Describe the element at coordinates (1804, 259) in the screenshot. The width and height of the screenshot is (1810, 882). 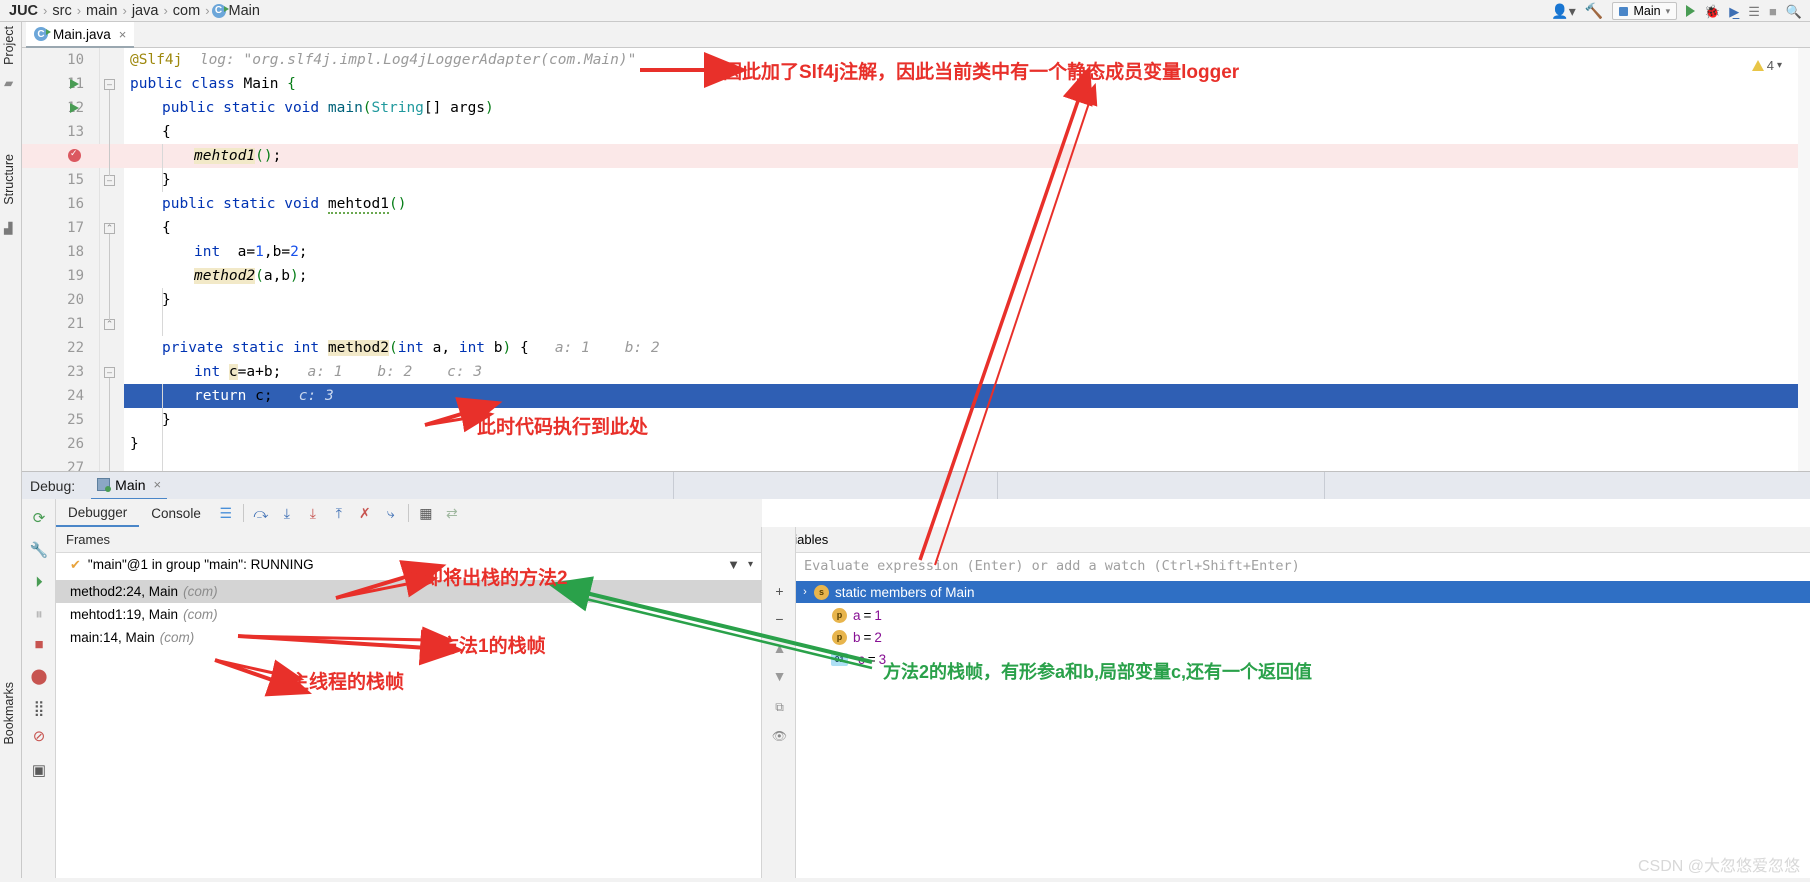
I see `editor-scrollbar` at that location.